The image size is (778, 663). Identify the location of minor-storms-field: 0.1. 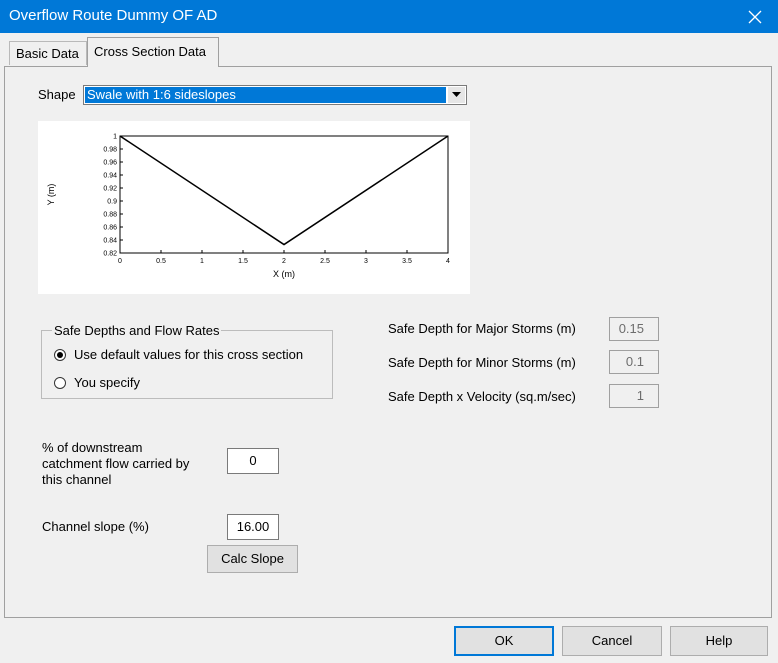
(634, 362).